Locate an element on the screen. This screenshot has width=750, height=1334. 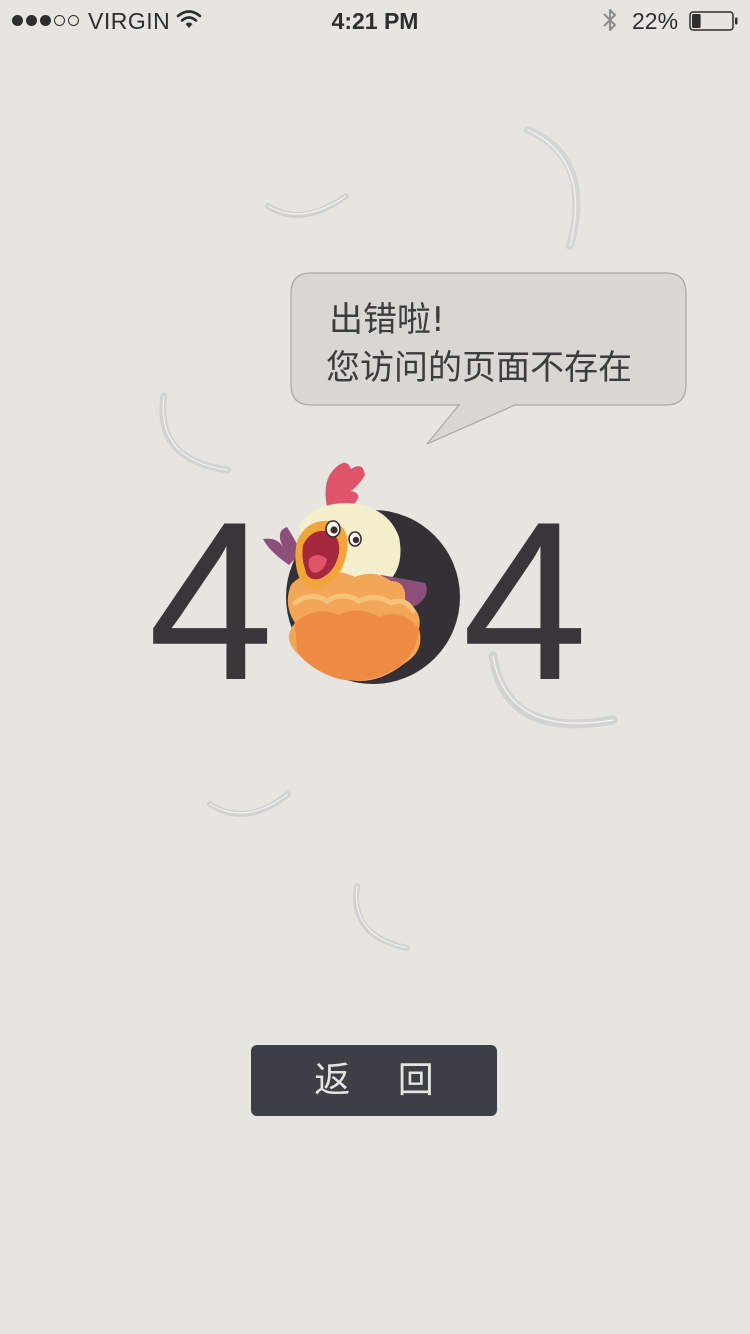
error-title: 出错啦! is located at coordinates (387, 320).